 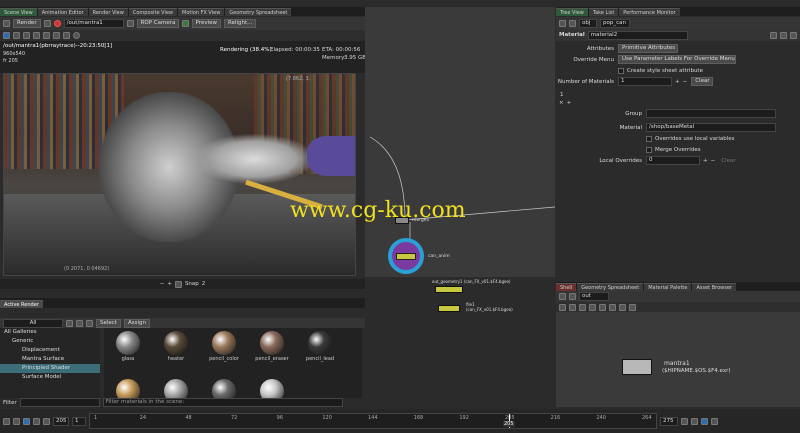 I want to click on rgb-icon, so click(x=26, y=35).